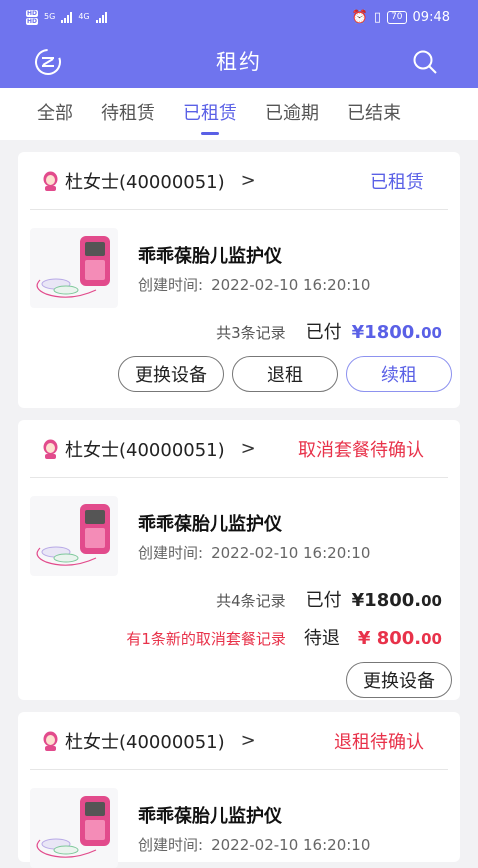  I want to click on order-status: 已租赁, so click(397, 182).